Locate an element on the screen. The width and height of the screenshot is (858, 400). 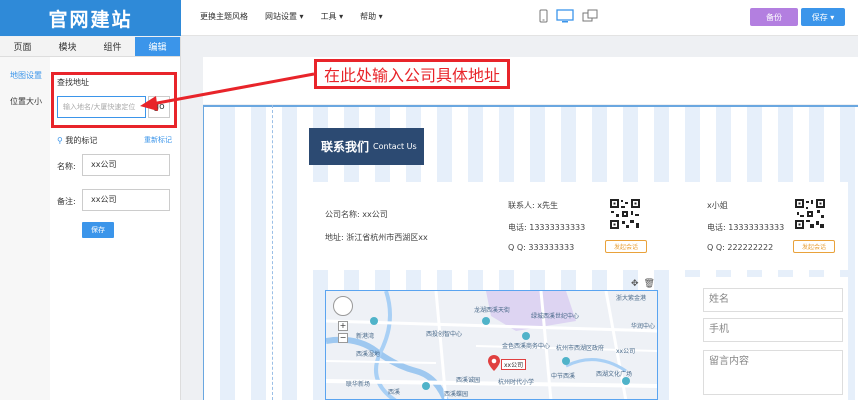
name-field: xx公司 is located at coordinates (126, 165).